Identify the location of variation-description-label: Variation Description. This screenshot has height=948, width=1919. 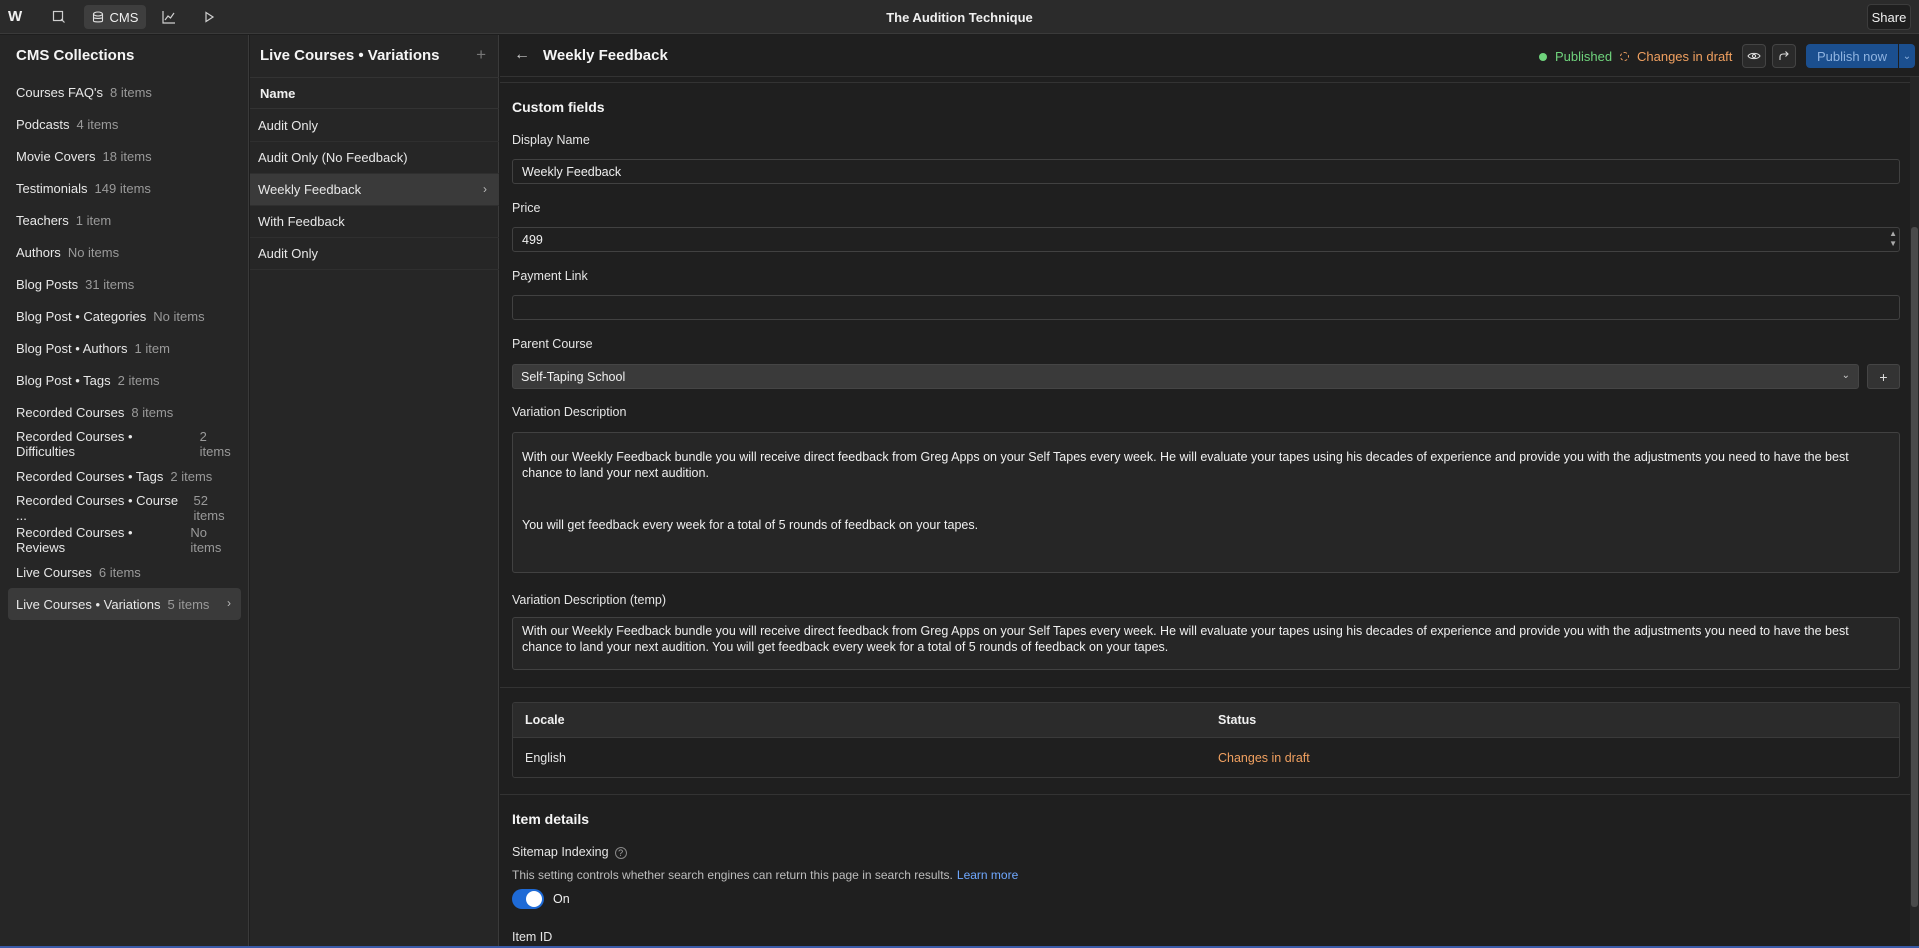
(569, 412).